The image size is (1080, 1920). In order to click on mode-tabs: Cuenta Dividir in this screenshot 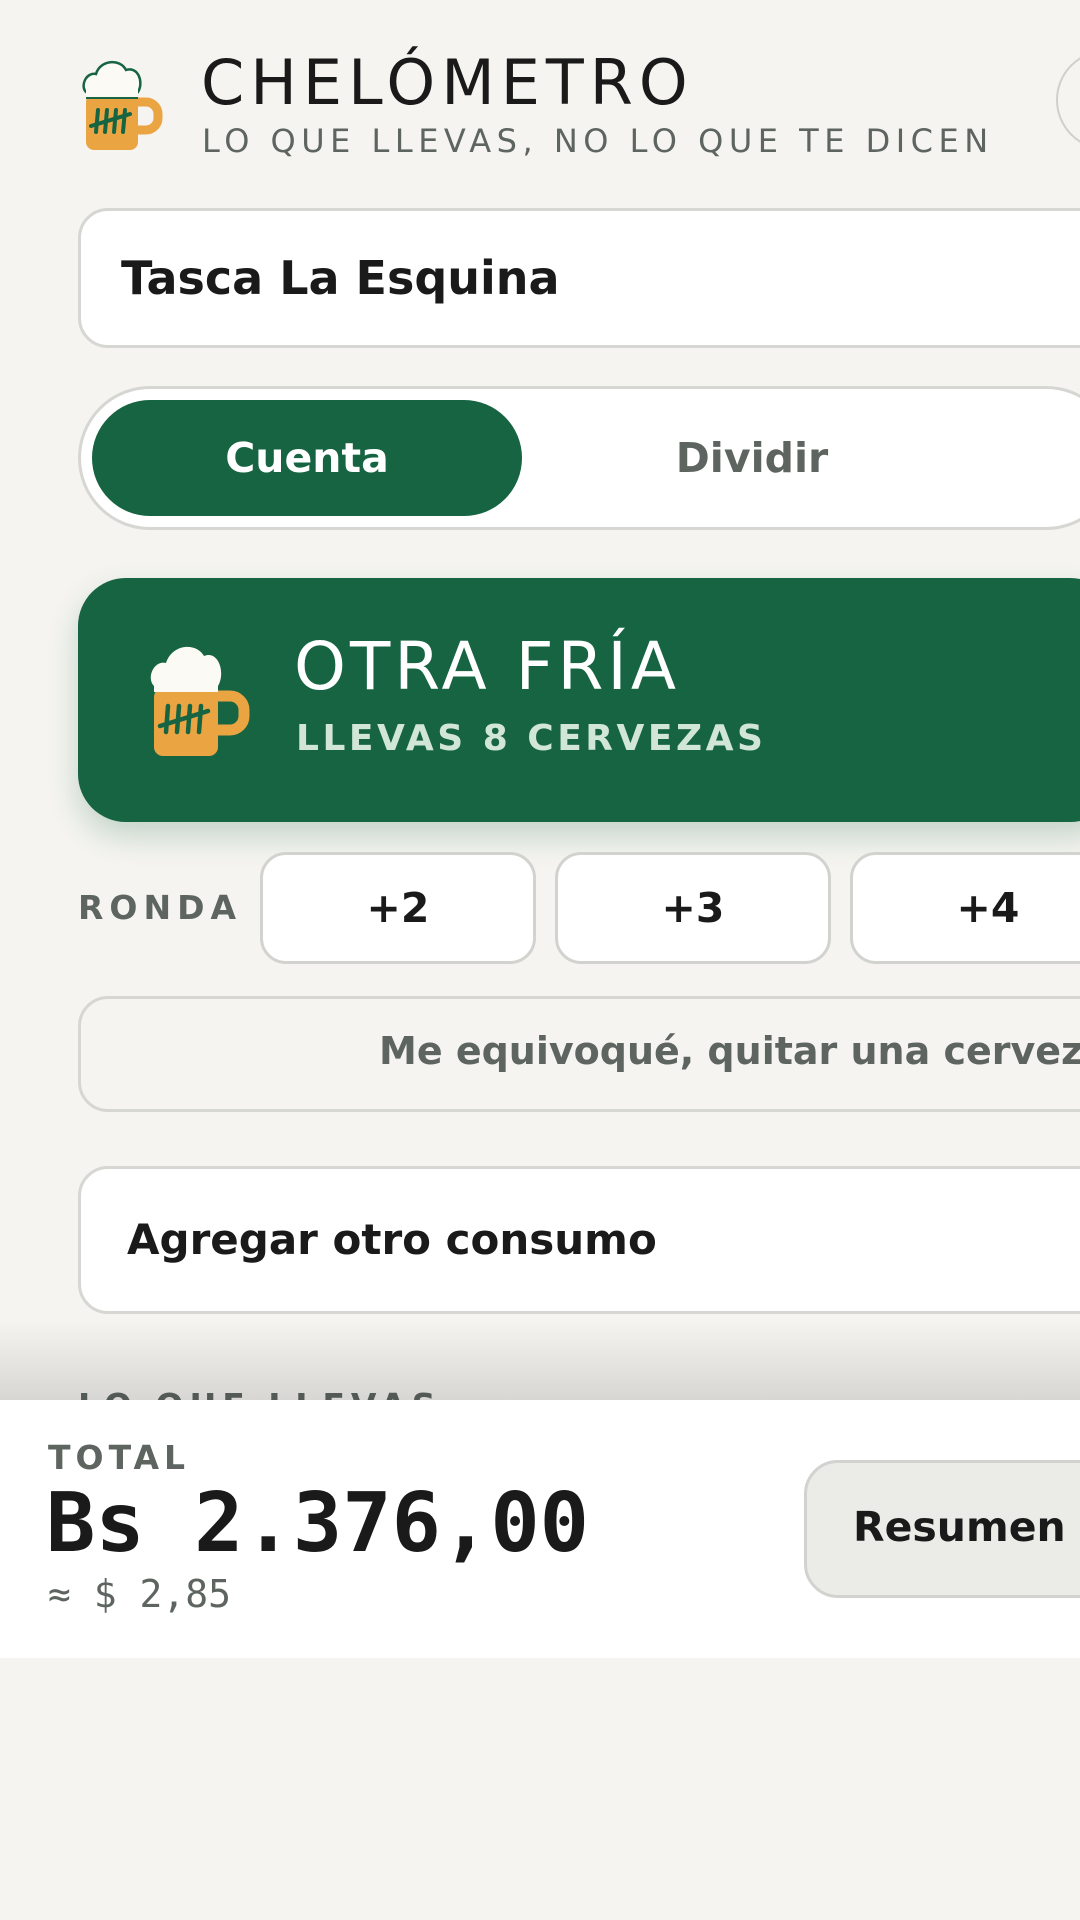, I will do `click(579, 458)`.